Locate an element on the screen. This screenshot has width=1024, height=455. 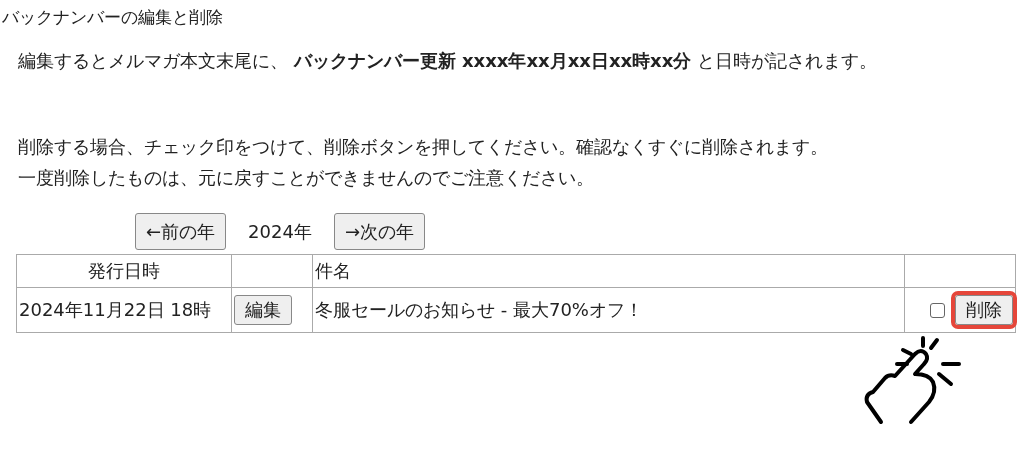
column-header: 件名 is located at coordinates (608, 271).